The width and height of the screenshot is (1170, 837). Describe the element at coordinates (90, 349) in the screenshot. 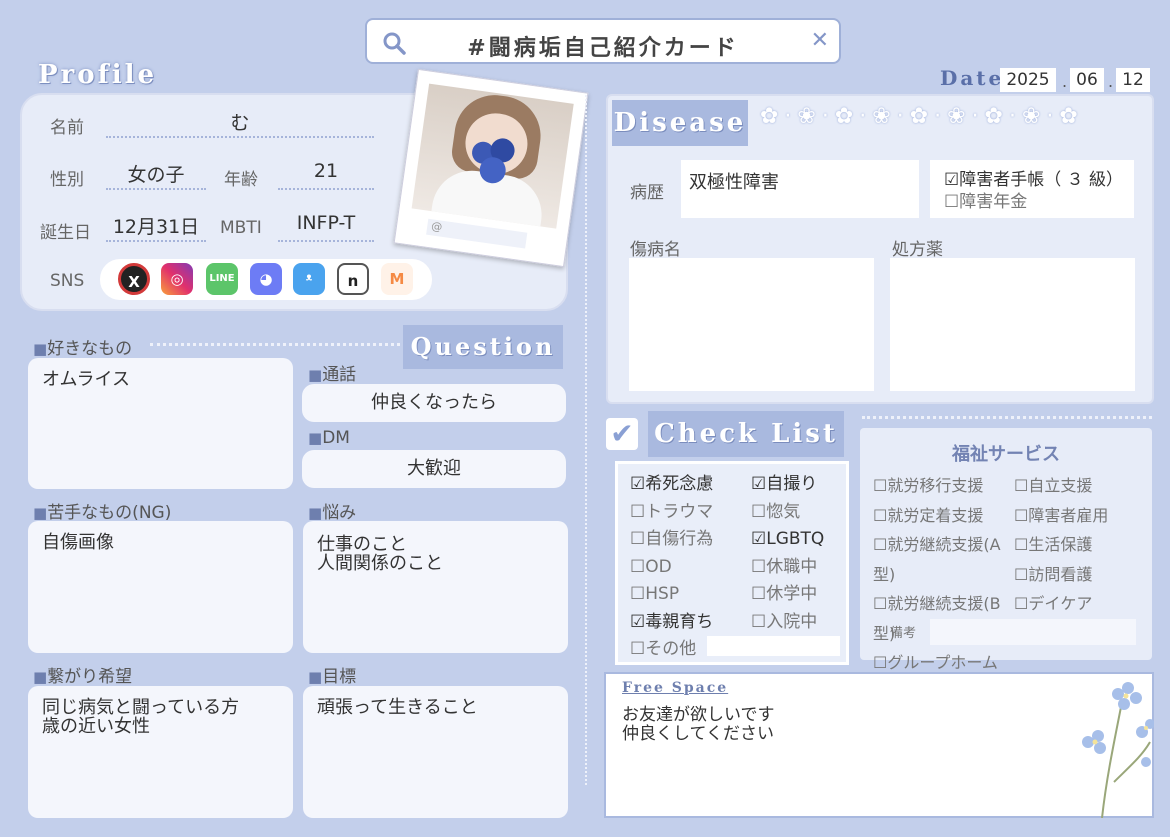

I see `likes-label-text: 好きなもの` at that location.